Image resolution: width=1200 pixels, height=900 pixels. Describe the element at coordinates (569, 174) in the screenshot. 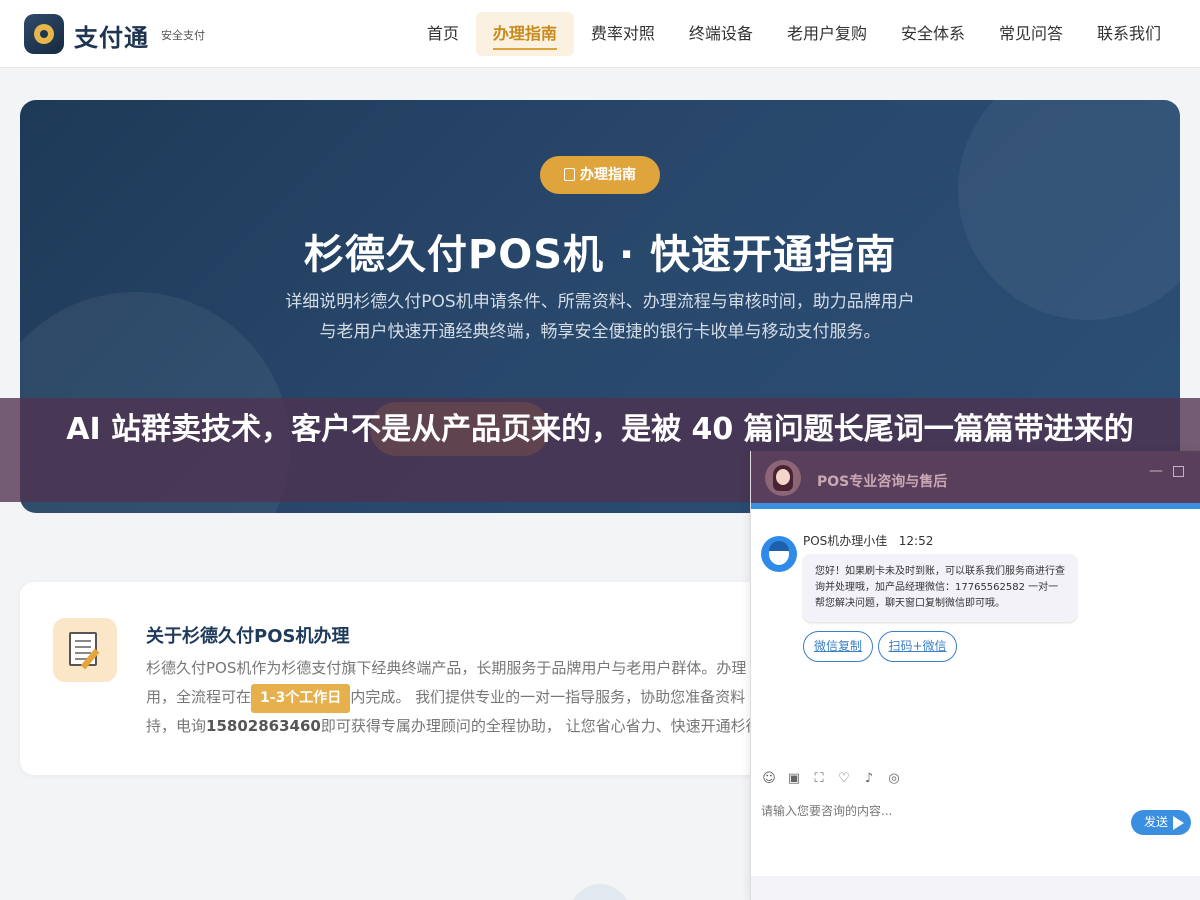

I see `clipboard-icon` at that location.